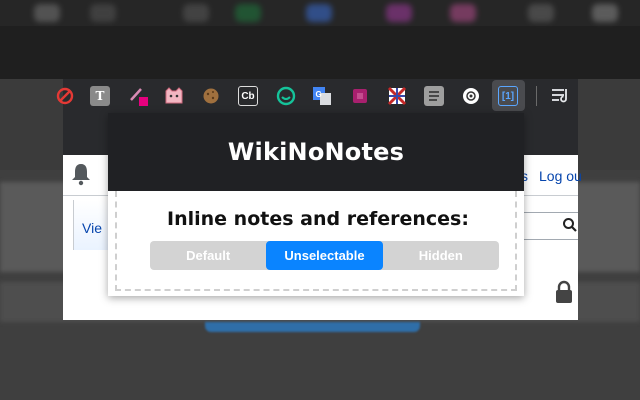 The image size is (640, 400). I want to click on wikinonotes-icon: [1], so click(508, 96).